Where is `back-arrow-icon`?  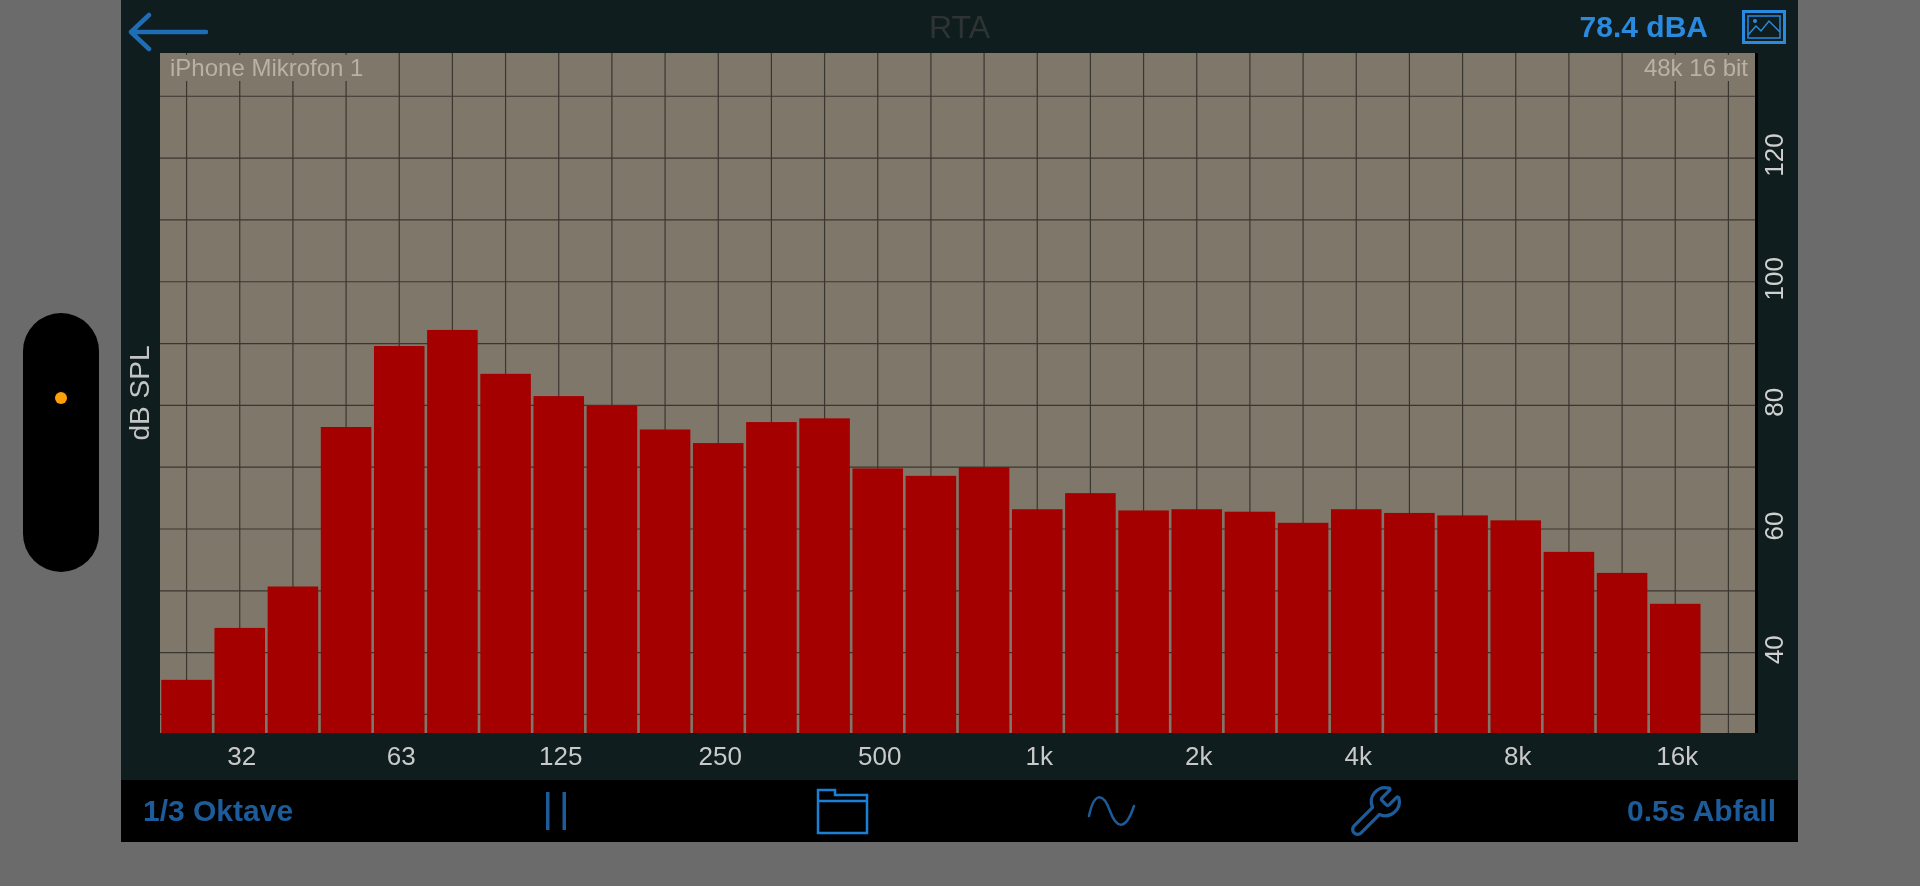 back-arrow-icon is located at coordinates (167, 32).